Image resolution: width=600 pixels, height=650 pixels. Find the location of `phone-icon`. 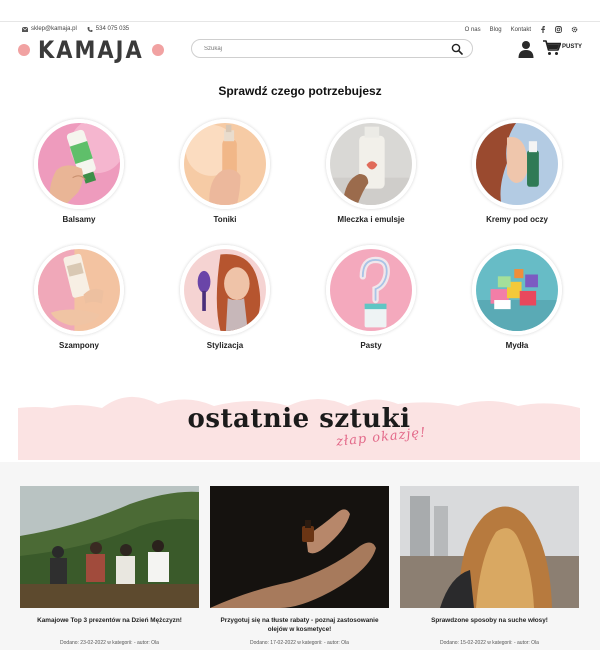

phone-icon is located at coordinates (90, 29).